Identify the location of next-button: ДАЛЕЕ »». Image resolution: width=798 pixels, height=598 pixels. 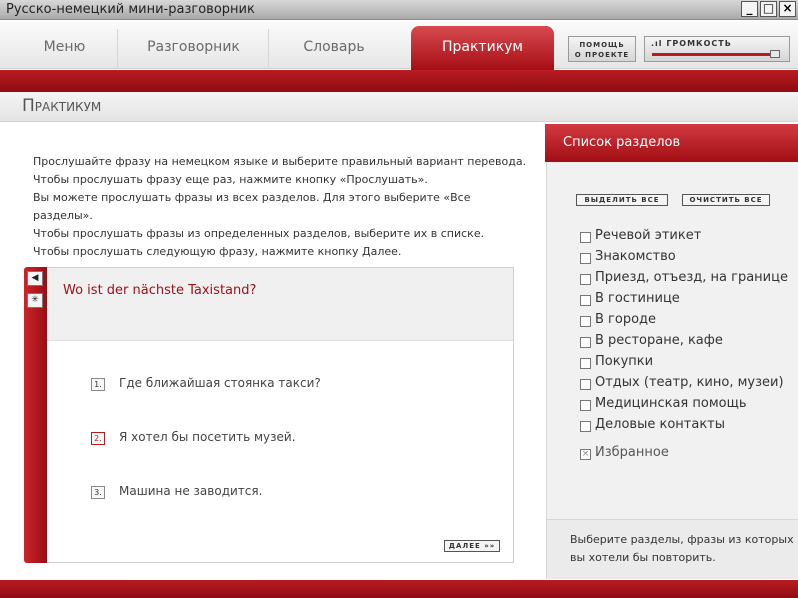
(472, 546).